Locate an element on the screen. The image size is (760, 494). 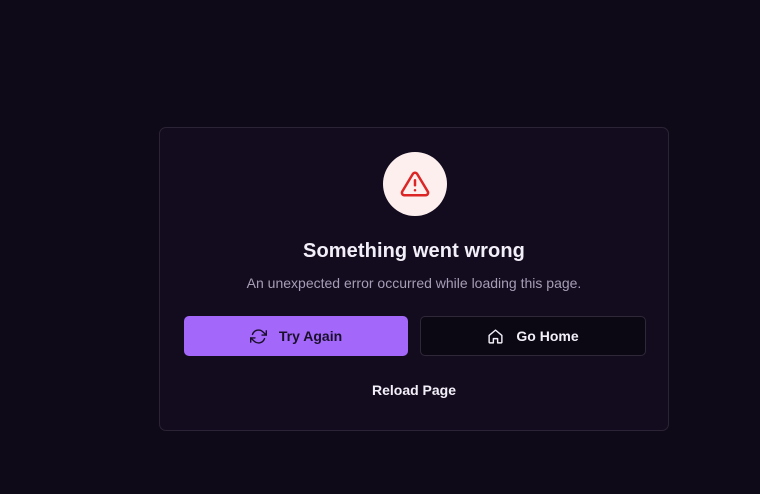
go-home-label: Go Home is located at coordinates (547, 336).